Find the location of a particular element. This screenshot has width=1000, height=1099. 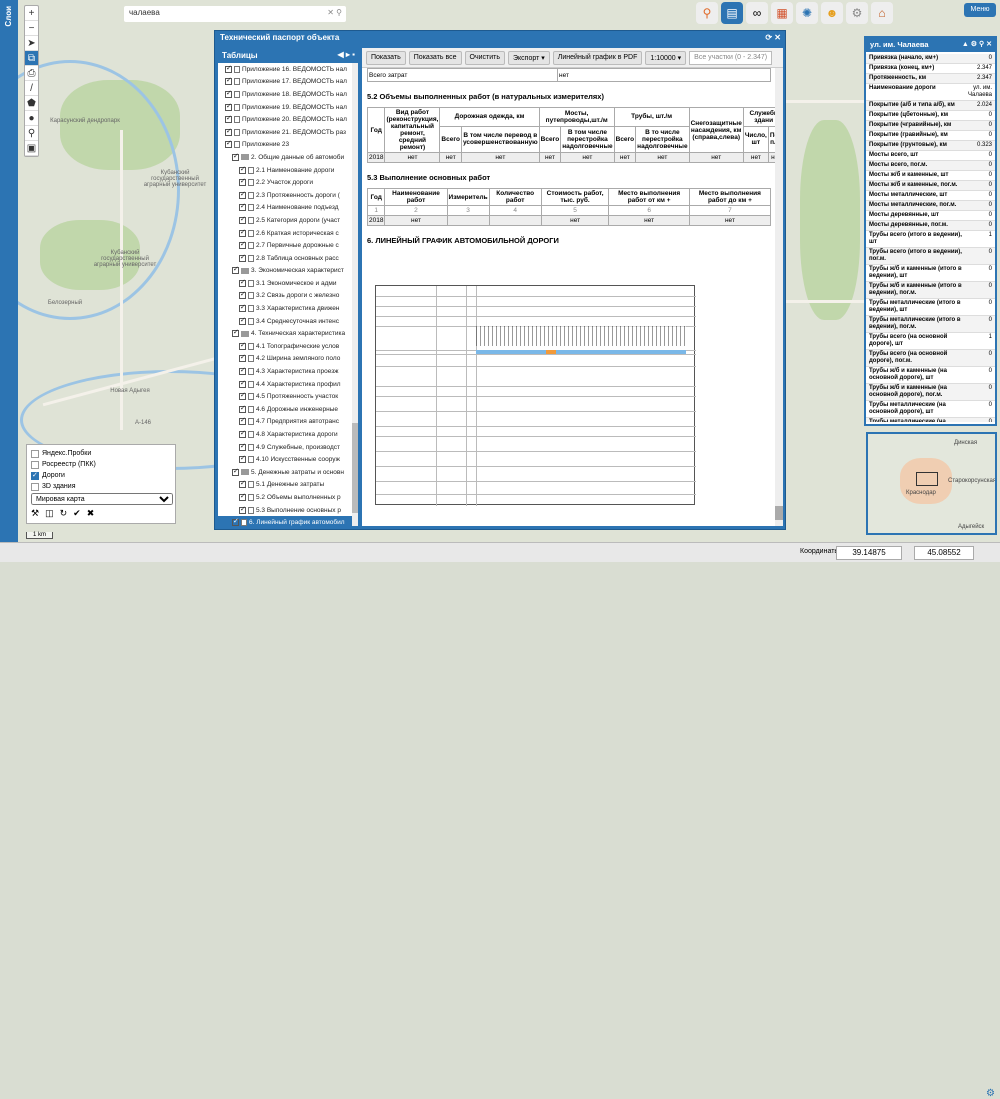

tree-item: 2.5 Категория дороги (участ is located at coordinates (288, 220).